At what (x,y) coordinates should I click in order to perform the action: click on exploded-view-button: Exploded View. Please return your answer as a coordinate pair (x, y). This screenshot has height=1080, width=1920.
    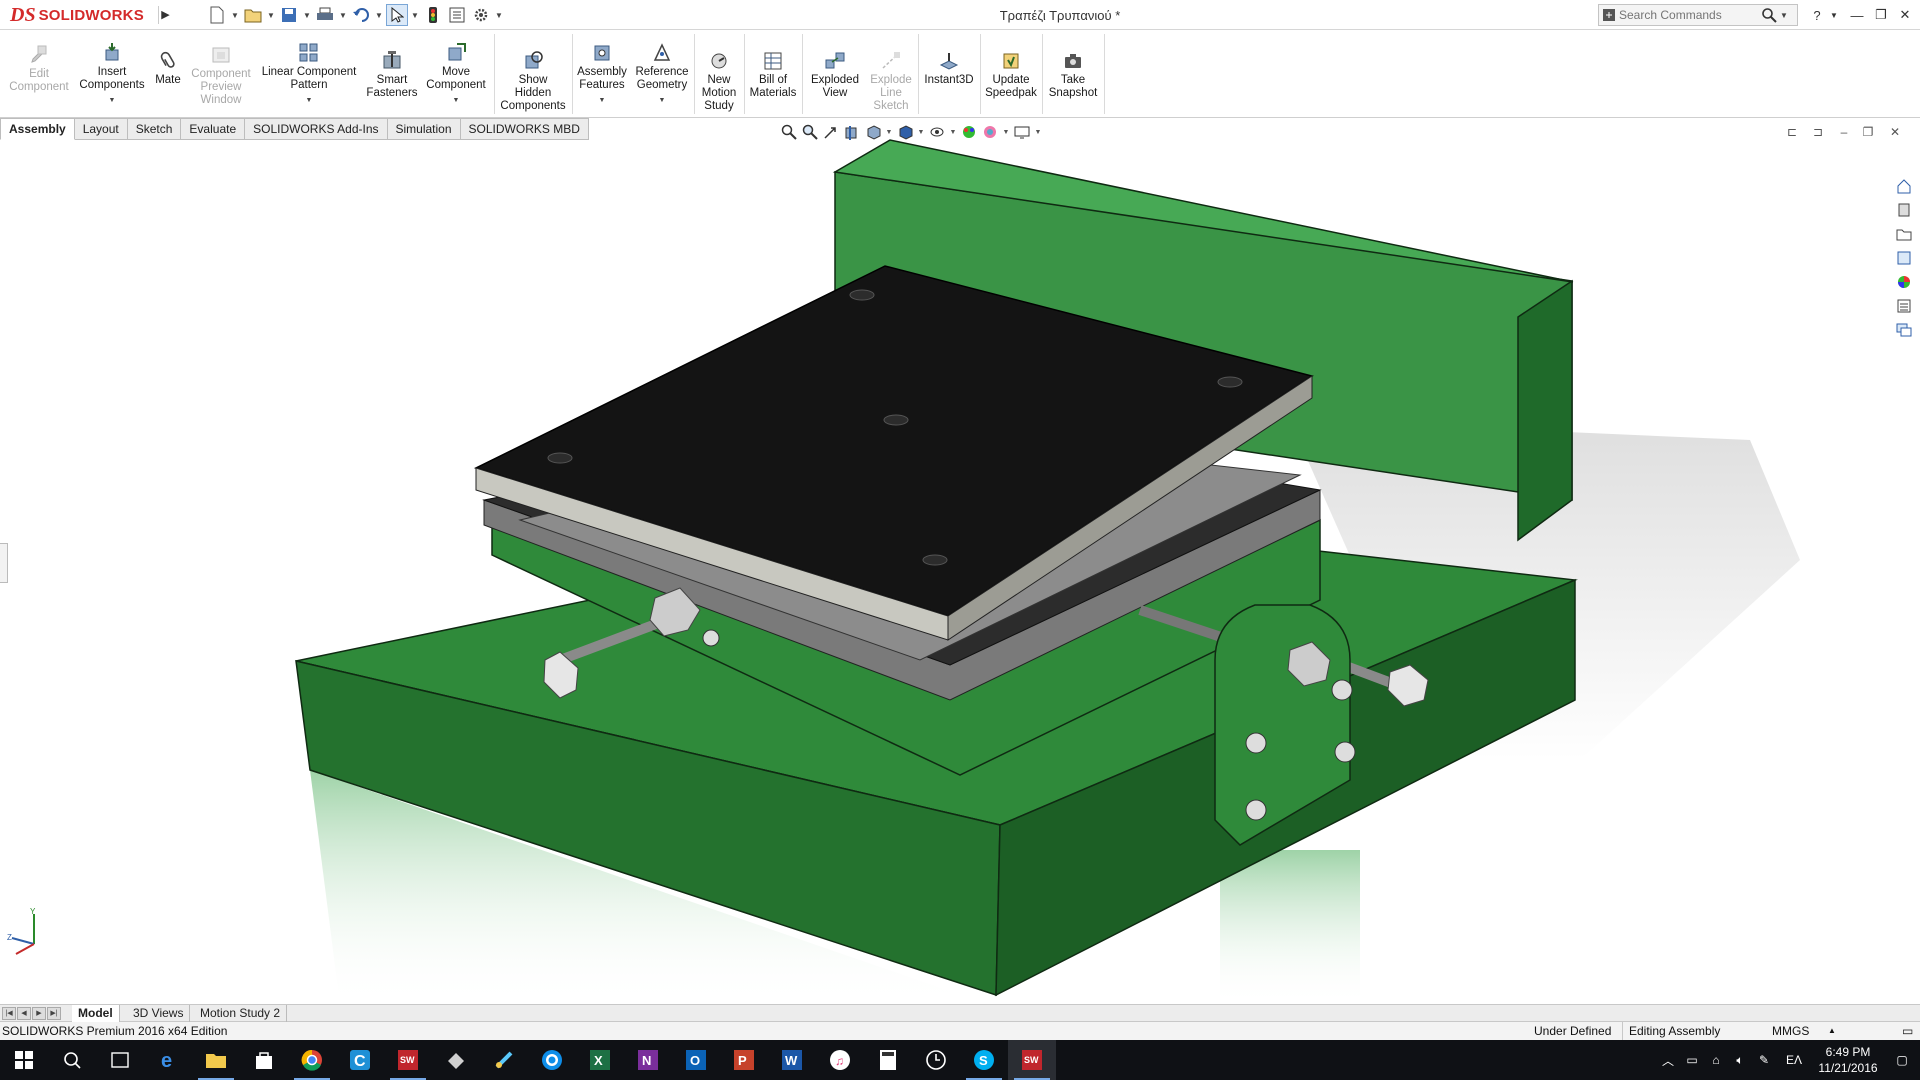
    Looking at the image, I should click on (835, 75).